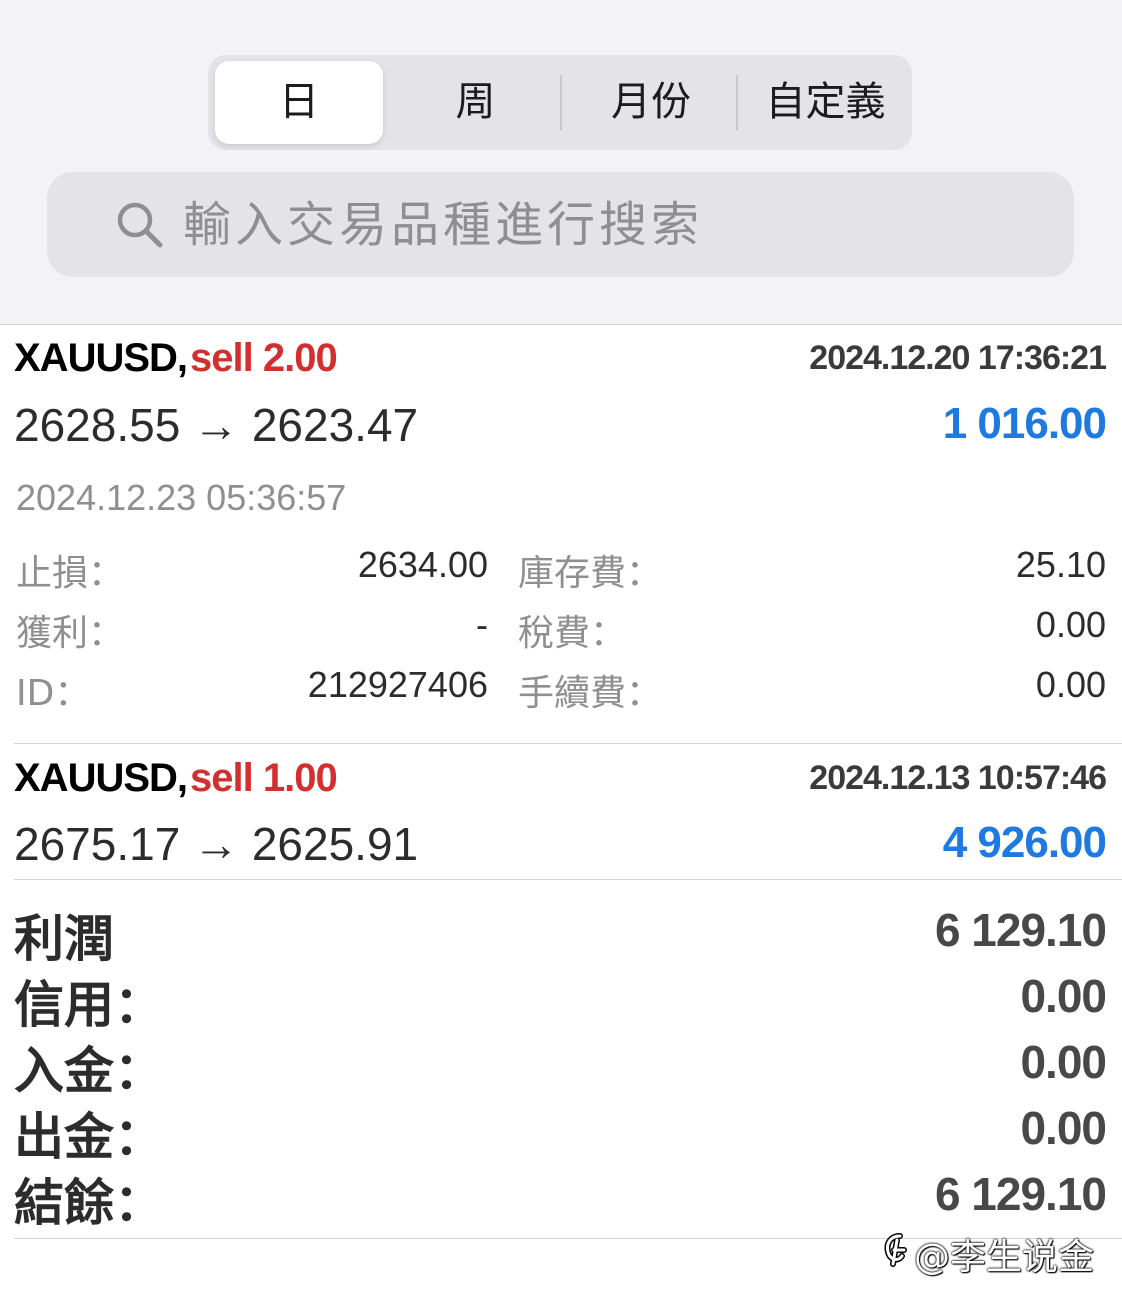 This screenshot has width=1122, height=1310. What do you see at coordinates (70, 633) in the screenshot?
I see `take-profit-label: 獲利：` at bounding box center [70, 633].